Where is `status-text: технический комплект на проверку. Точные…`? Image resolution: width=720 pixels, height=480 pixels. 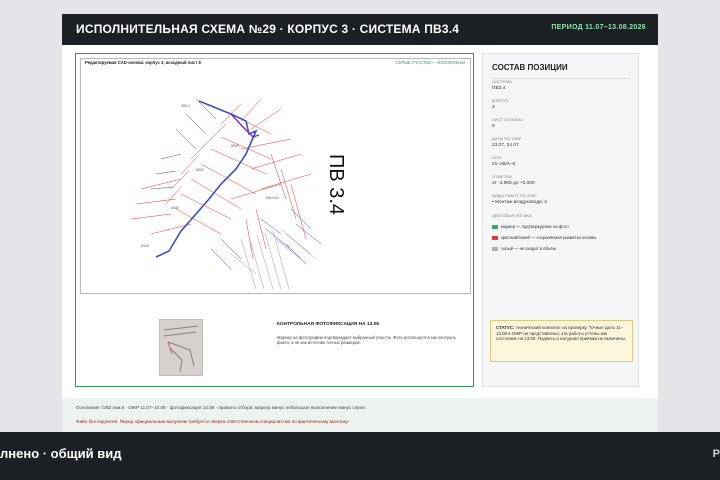 status-text: технический комплект на проверку. Точные… is located at coordinates (561, 333).